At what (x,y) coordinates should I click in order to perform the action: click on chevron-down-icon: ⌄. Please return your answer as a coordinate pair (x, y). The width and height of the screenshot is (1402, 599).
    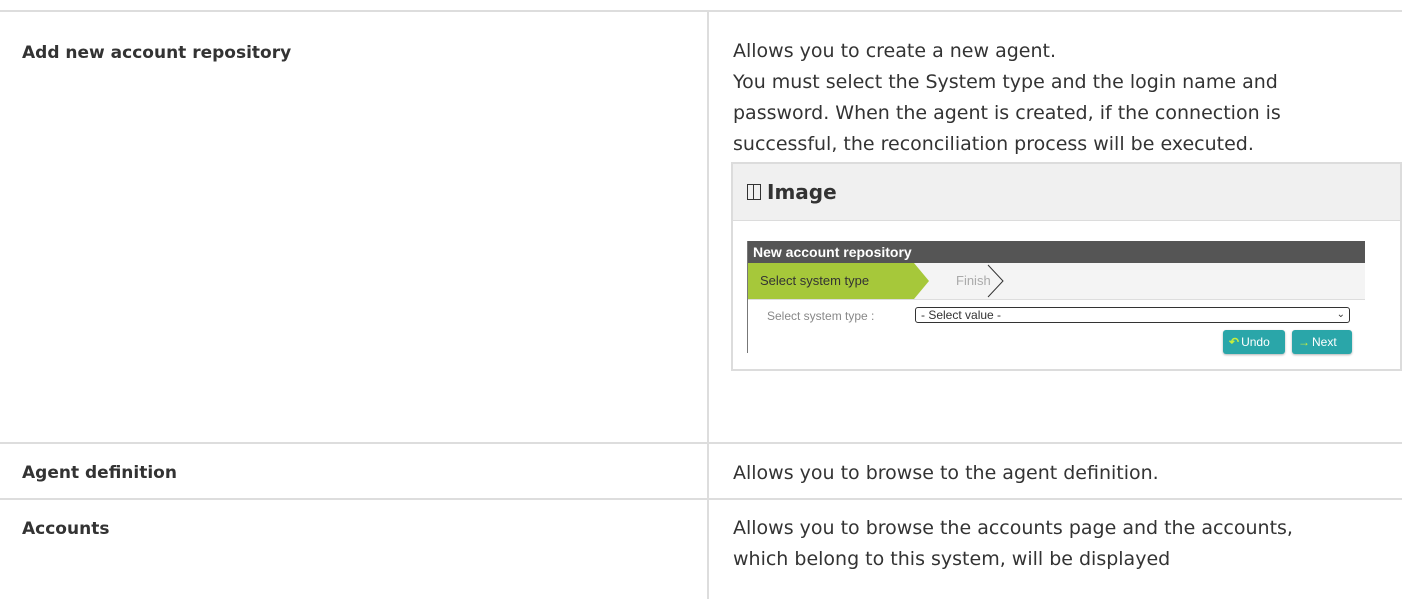
    Looking at the image, I should click on (1340, 314).